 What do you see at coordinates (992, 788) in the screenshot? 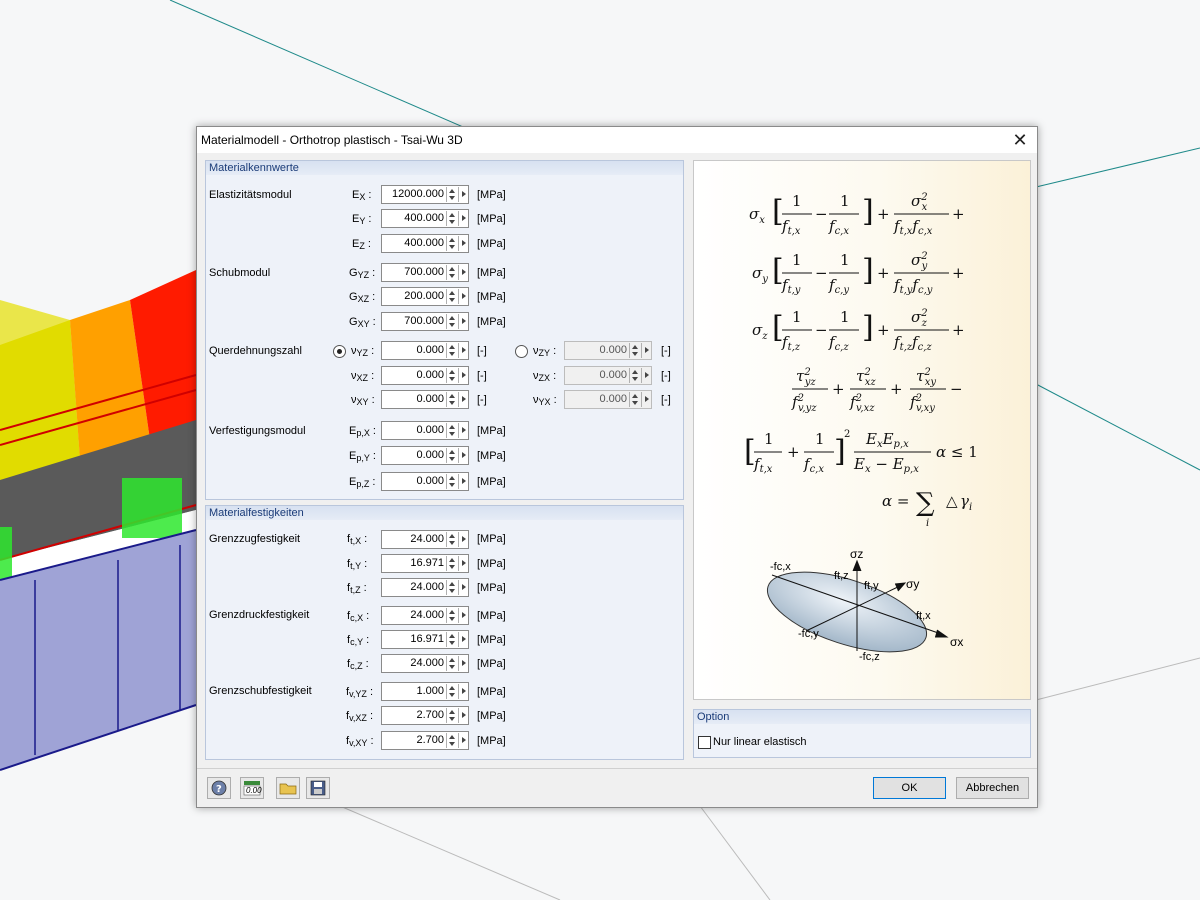
I see `cancel-button: Abbrechen` at bounding box center [992, 788].